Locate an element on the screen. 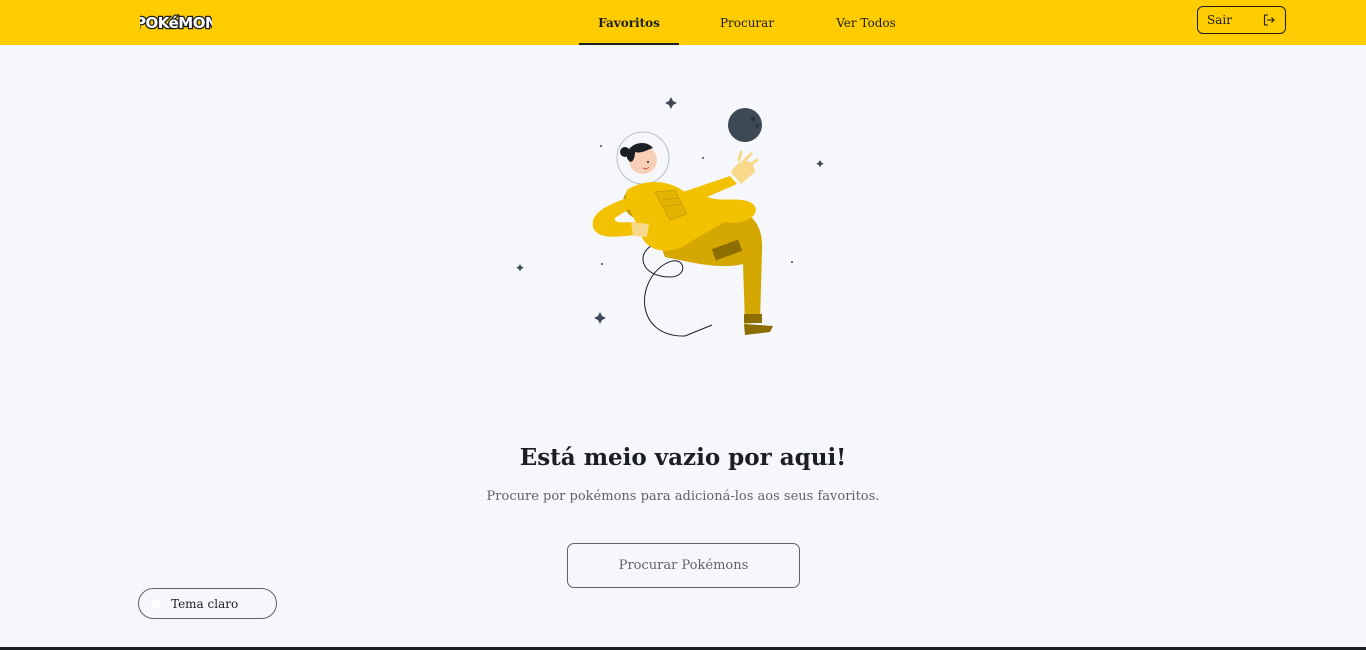 This screenshot has height=650, width=1366. empty-state-title: Está meio vazio por aqui! is located at coordinates (683, 457).